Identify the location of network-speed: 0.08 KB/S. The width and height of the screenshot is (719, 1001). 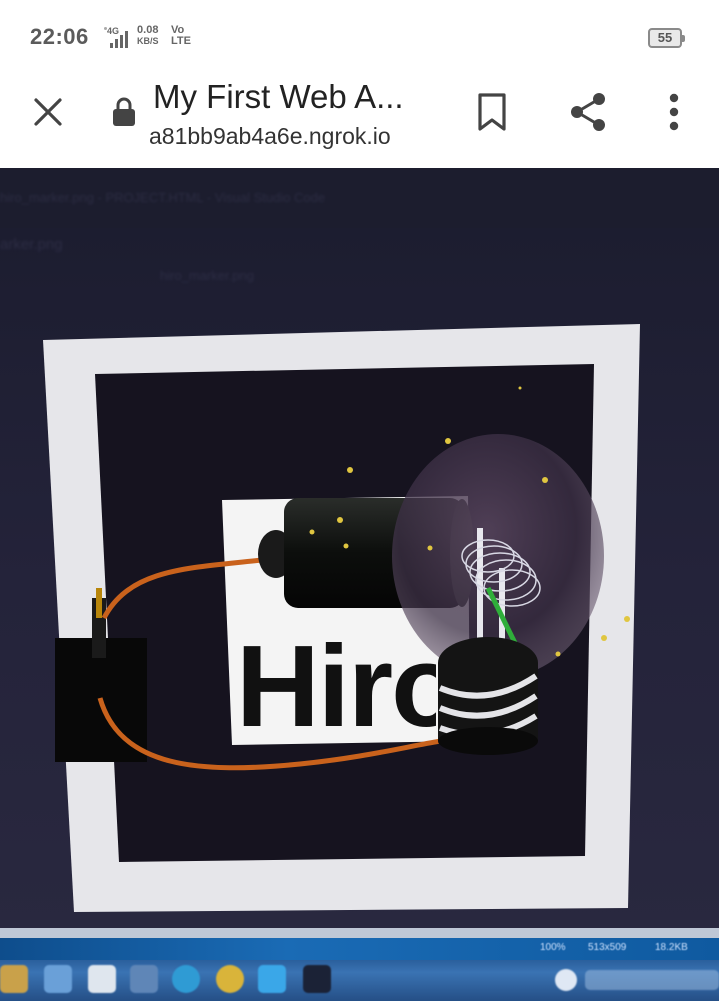
(148, 36).